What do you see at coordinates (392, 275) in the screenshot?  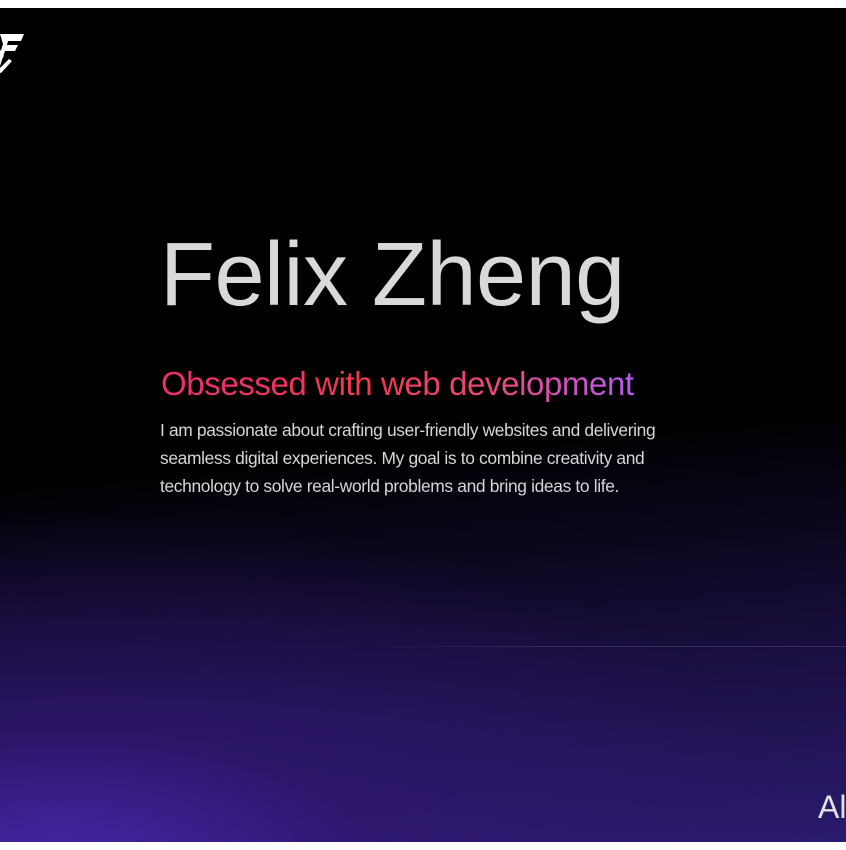 I see `hero-name: Felix Zheng` at bounding box center [392, 275].